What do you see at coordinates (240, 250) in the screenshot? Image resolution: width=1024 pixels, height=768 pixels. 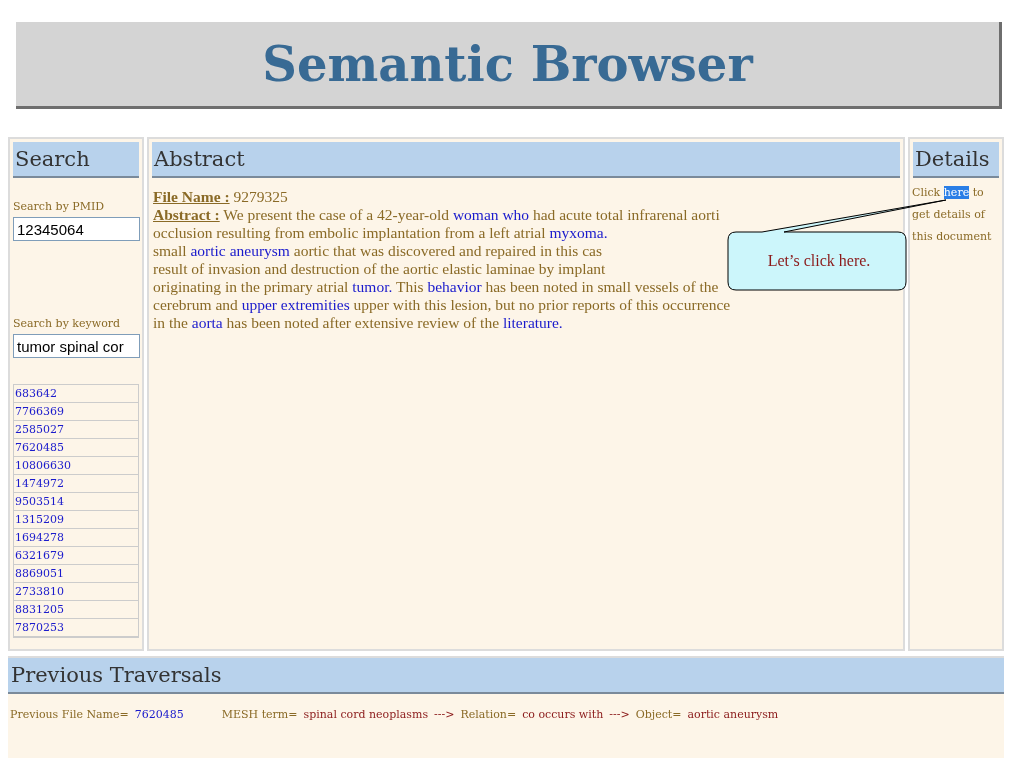 I see `term-link: aortic aneurysm` at bounding box center [240, 250].